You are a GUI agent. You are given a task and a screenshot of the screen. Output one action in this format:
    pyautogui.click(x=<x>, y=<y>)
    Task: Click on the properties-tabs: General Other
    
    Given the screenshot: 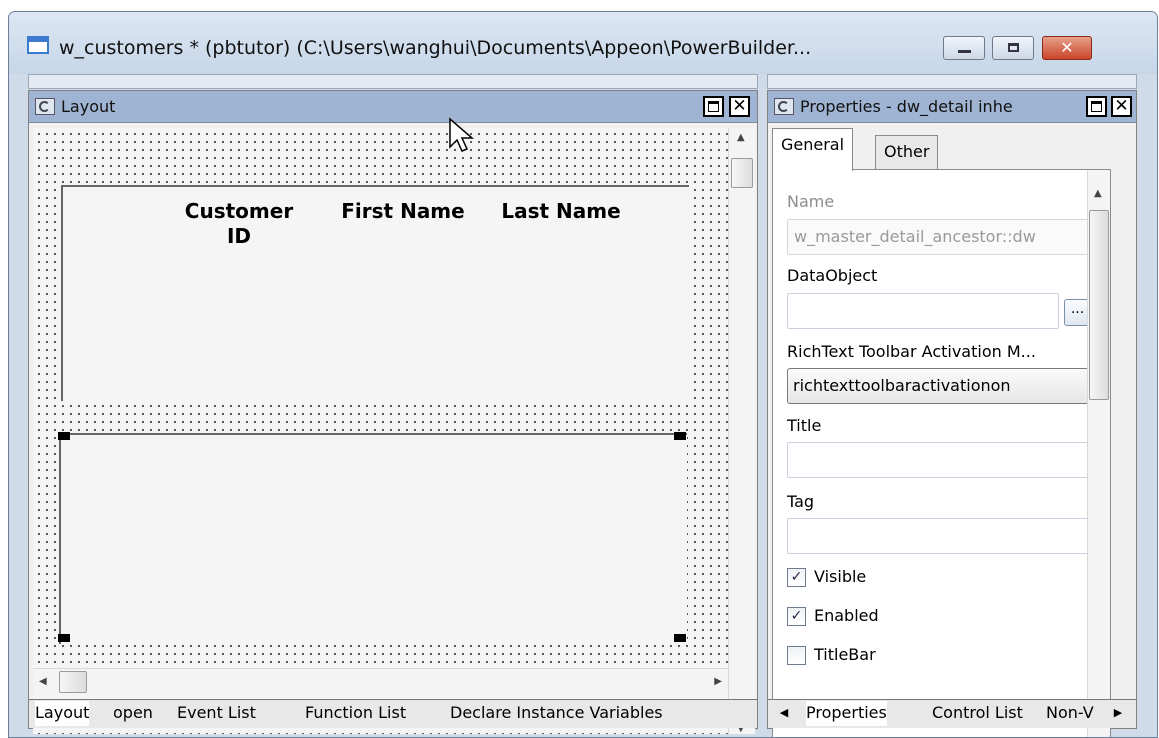 What is the action you would take?
    pyautogui.click(x=952, y=149)
    